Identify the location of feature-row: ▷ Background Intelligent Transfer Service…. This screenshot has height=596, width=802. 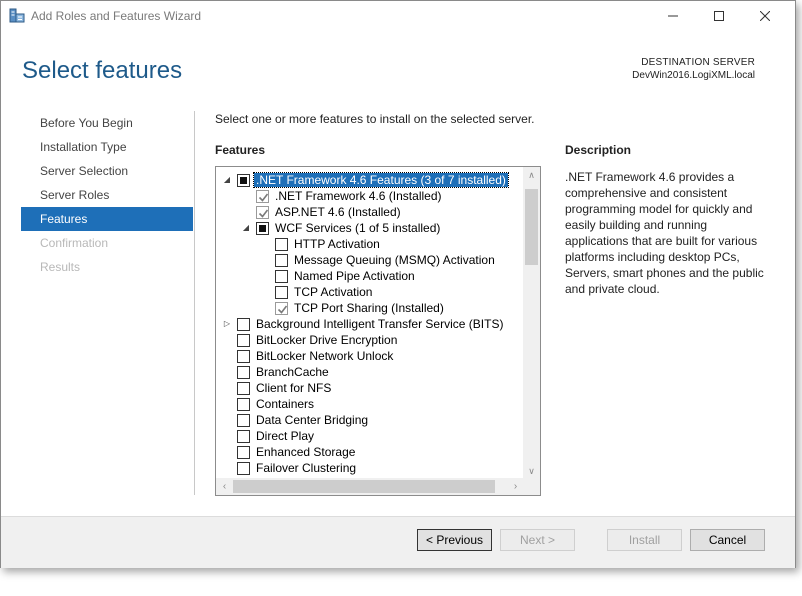
(370, 324).